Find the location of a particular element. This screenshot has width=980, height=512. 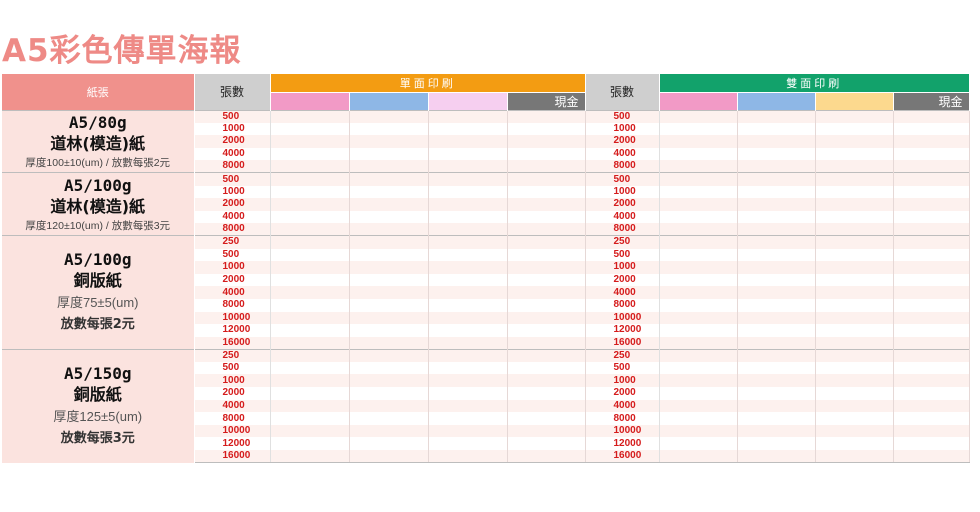

quantity-cell: 8000 is located at coordinates (232, 418).